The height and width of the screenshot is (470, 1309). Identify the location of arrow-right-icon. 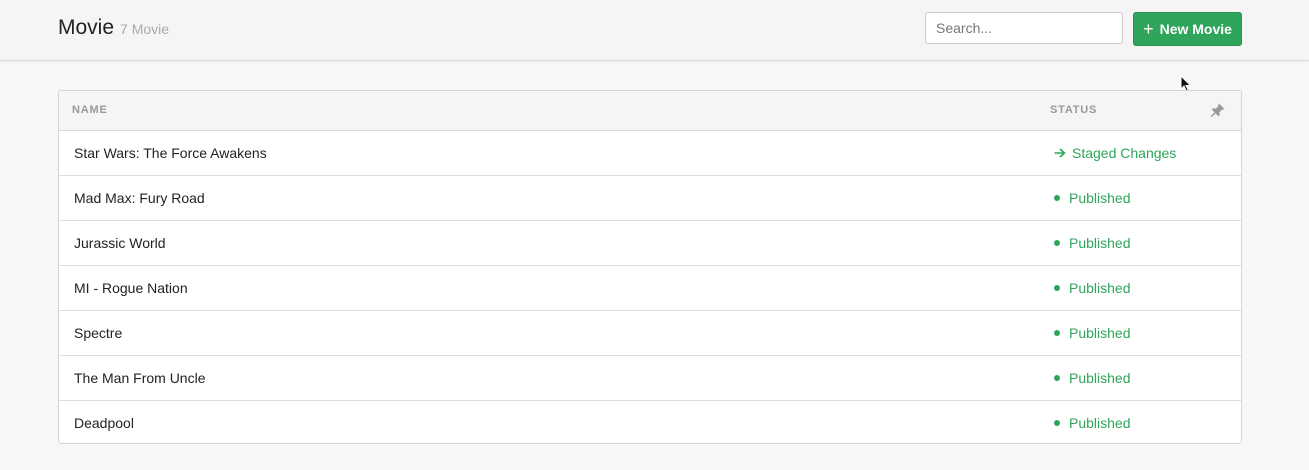
(1060, 153).